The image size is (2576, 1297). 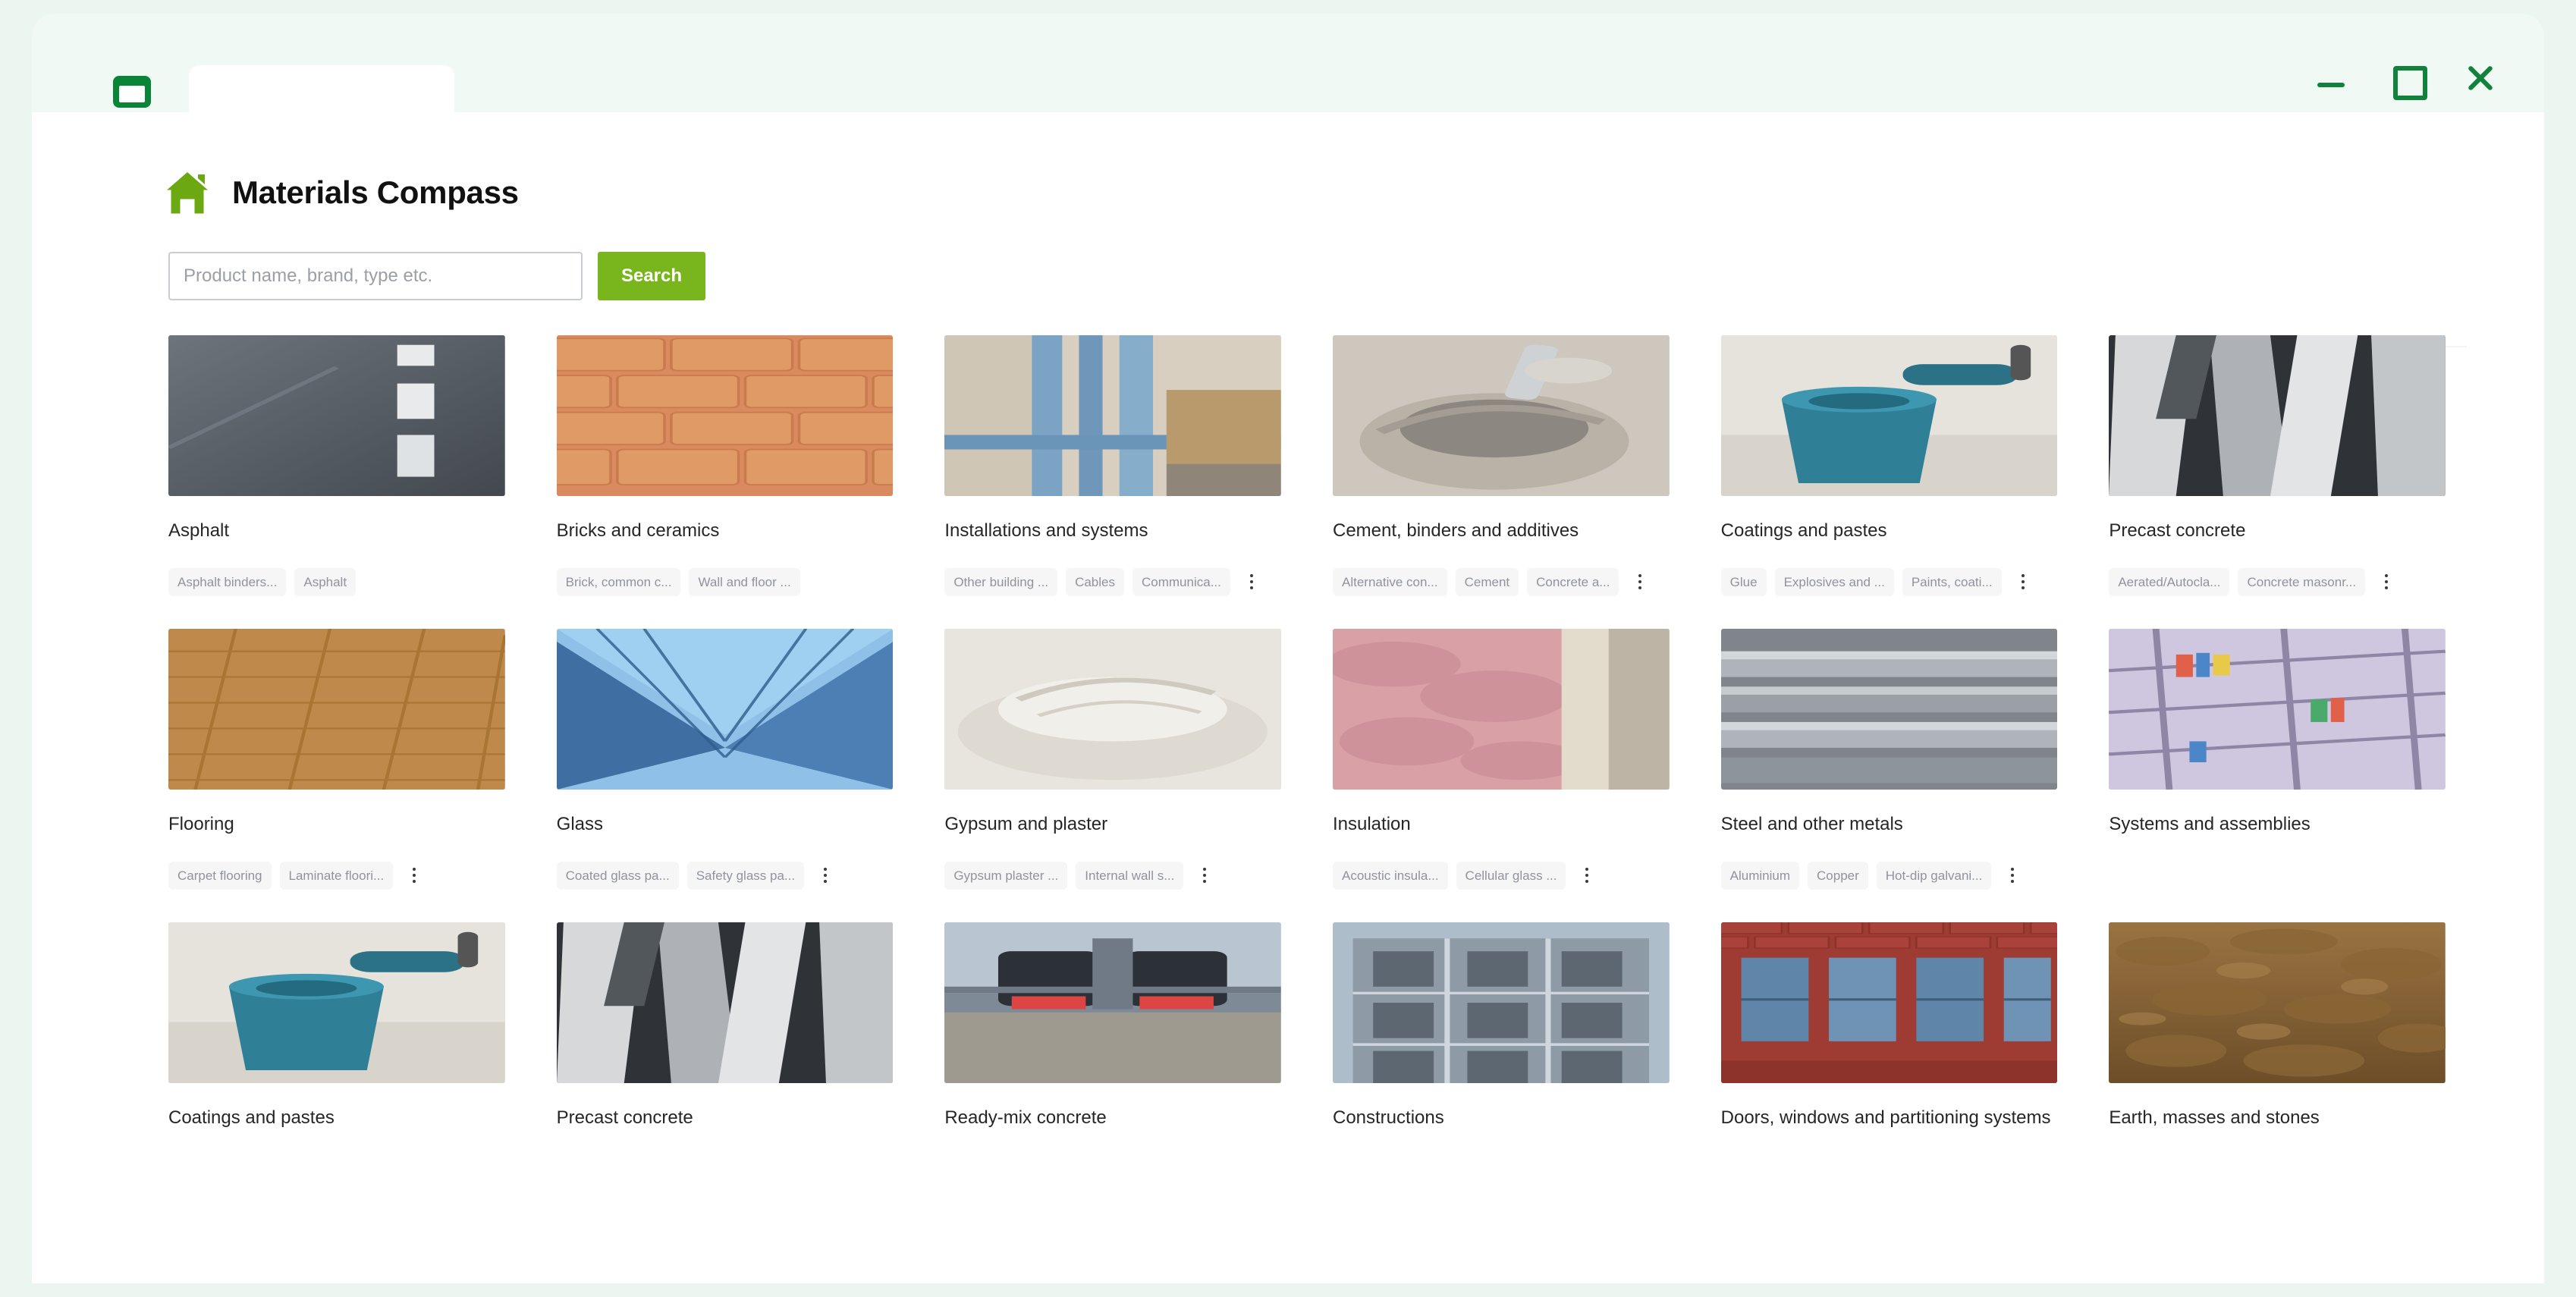 I want to click on maximize-icon, so click(x=2407, y=80).